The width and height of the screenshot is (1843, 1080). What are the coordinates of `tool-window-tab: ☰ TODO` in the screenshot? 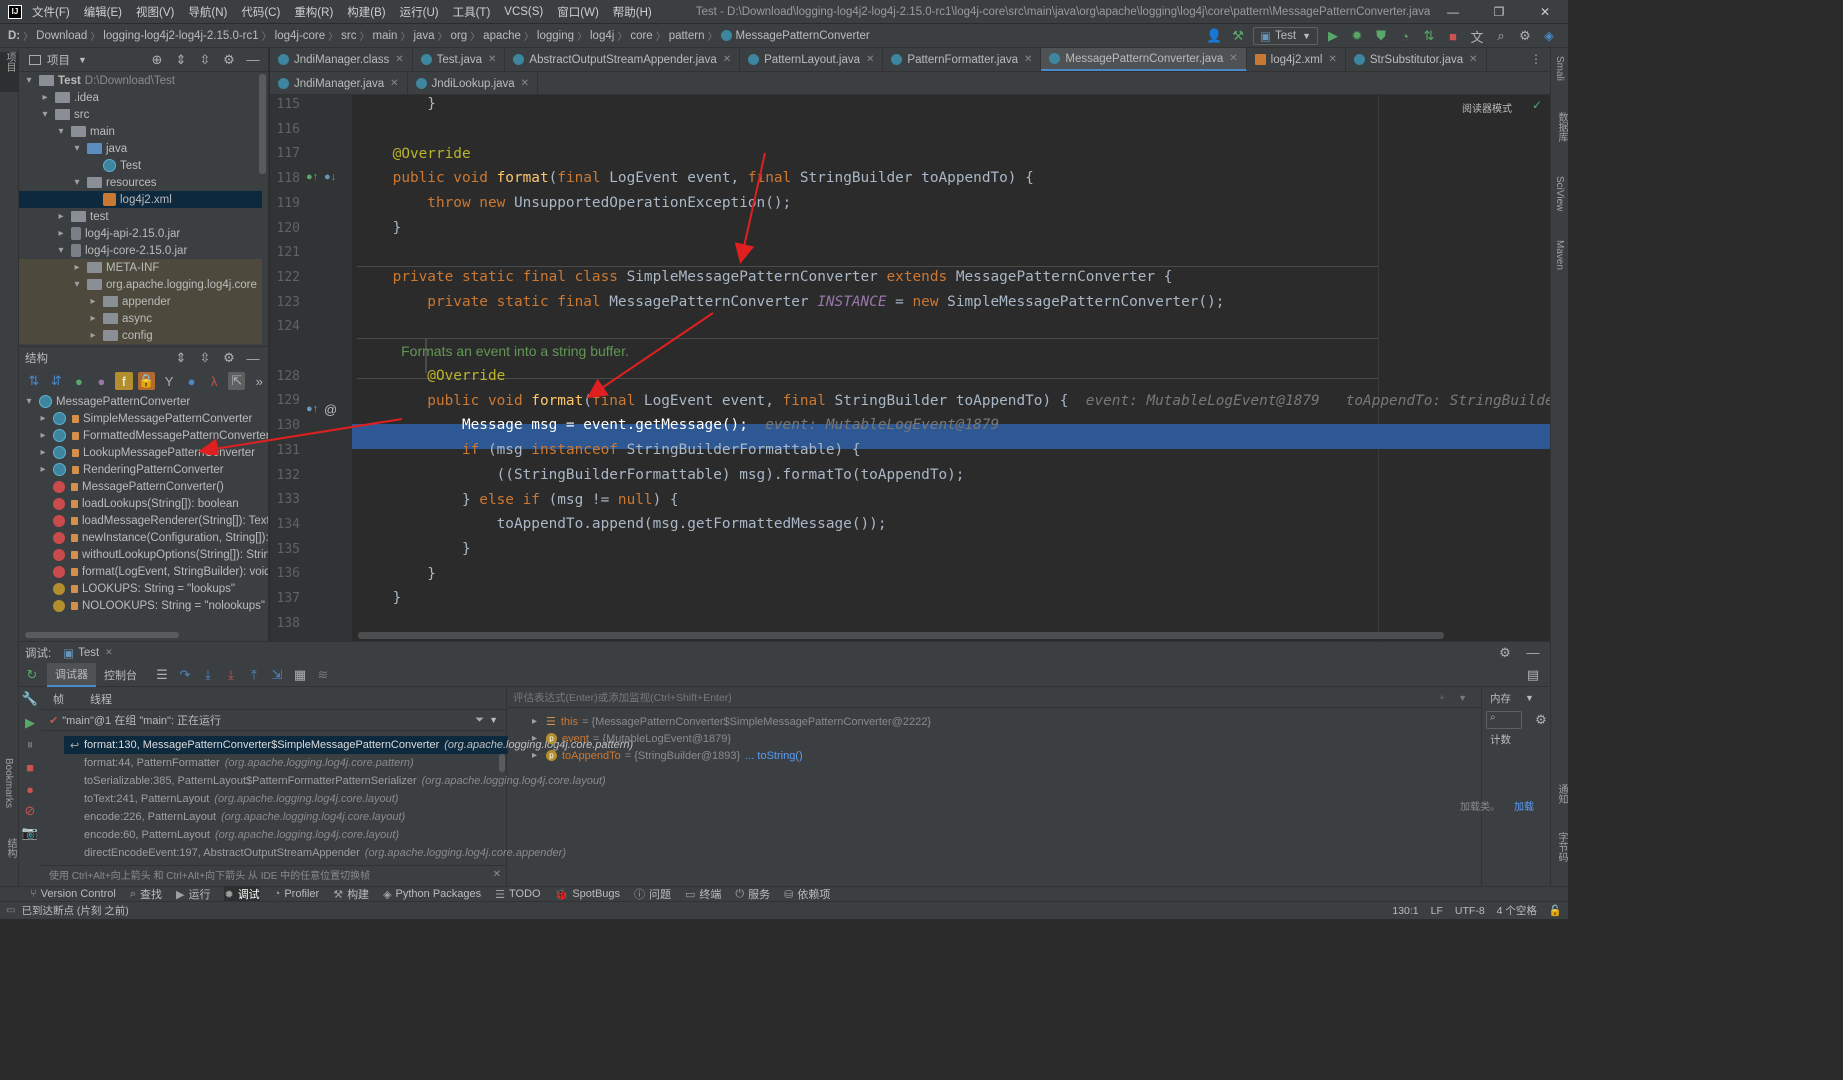 It's located at (517, 894).